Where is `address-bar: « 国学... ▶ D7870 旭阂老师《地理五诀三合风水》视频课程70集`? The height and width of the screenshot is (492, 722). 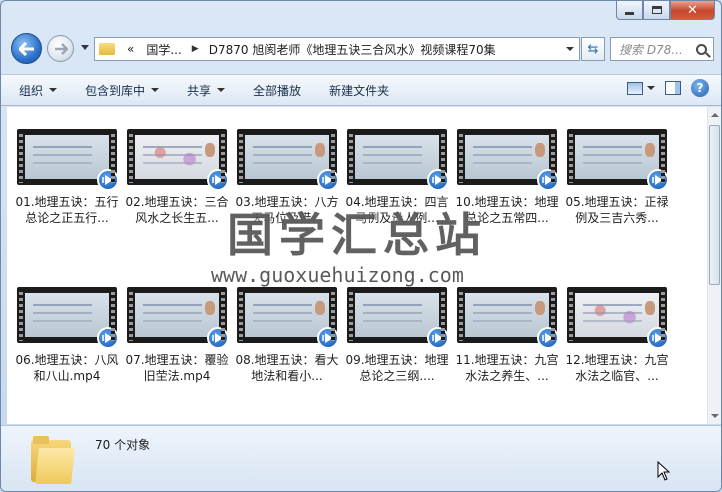 address-bar: « 国学... ▶ D7870 旭阂老师《地理五诀三合风水》视频课程70集 is located at coordinates (337, 49).